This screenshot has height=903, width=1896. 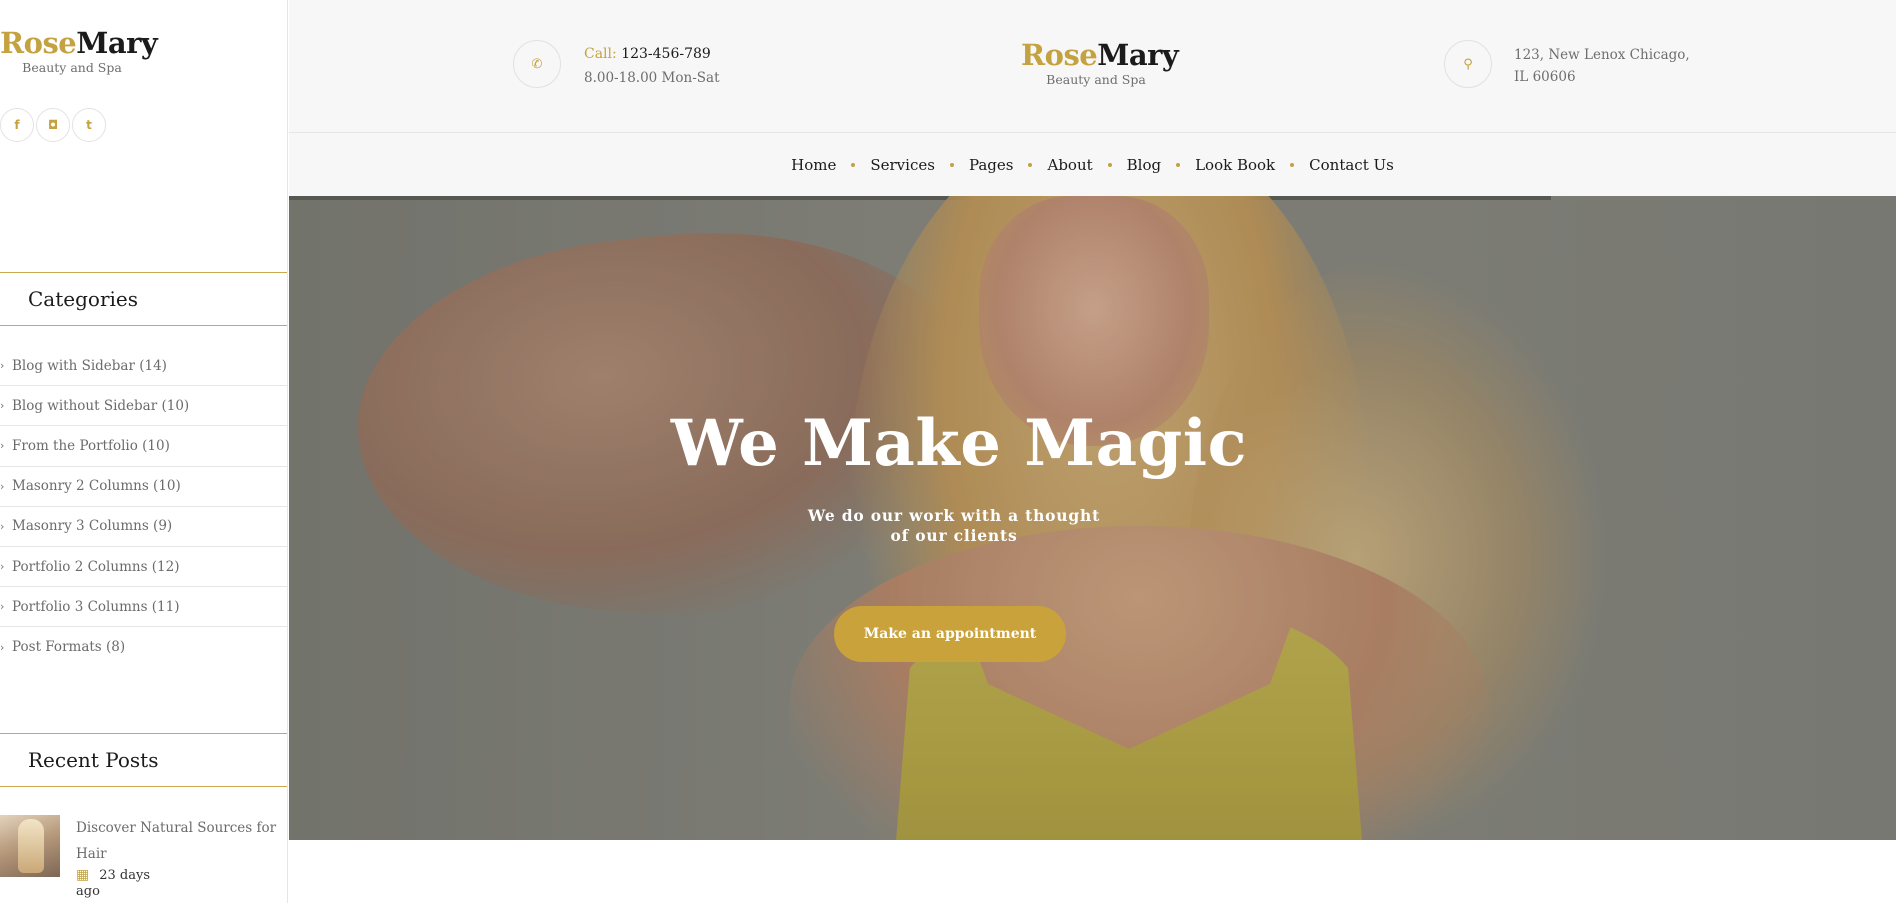 What do you see at coordinates (1602, 55) in the screenshot?
I see `address-line-1: 123, New Lenox Chicago,` at bounding box center [1602, 55].